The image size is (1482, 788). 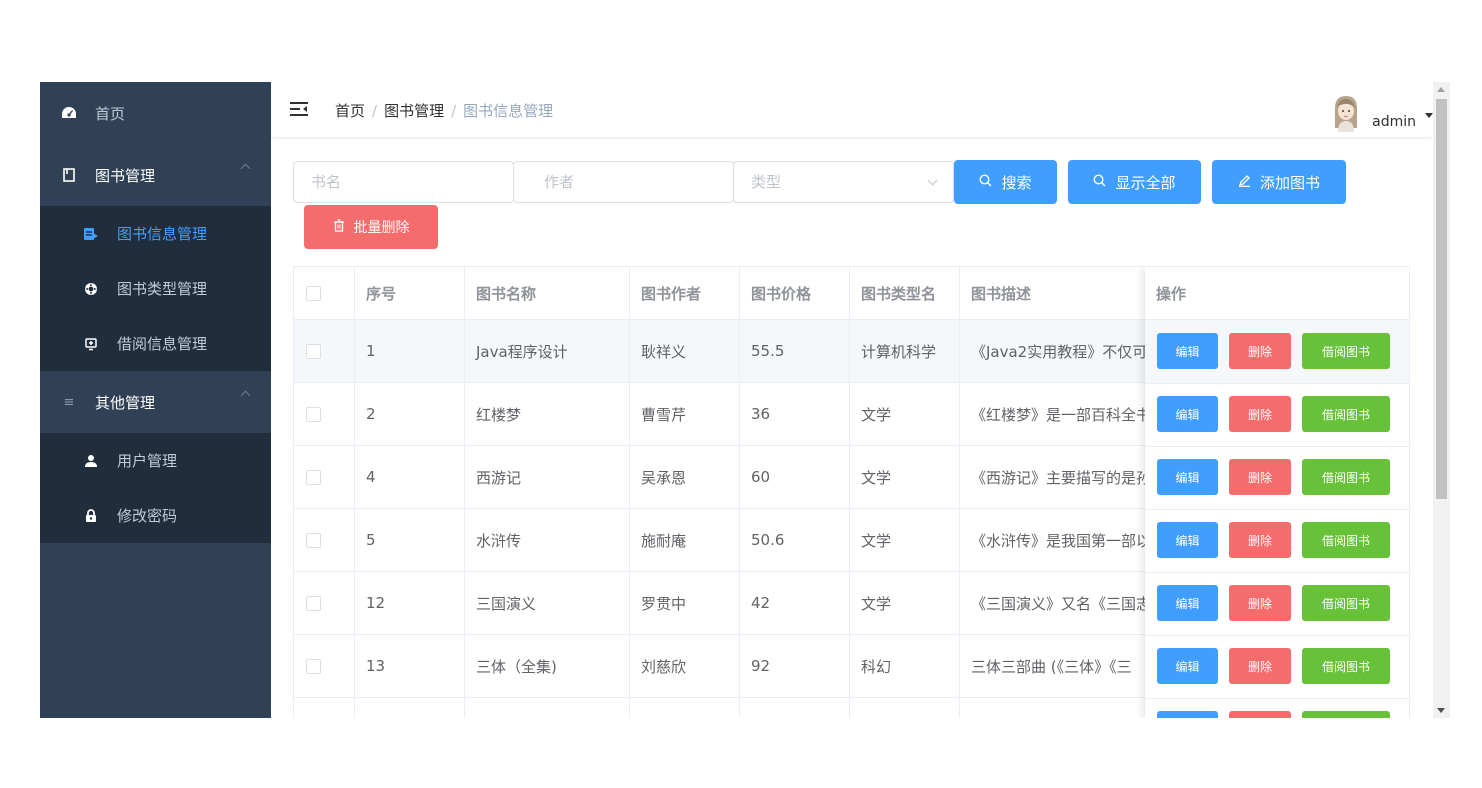 What do you see at coordinates (155, 233) in the screenshot?
I see `sidebar-item-book-info: 图书信息管理` at bounding box center [155, 233].